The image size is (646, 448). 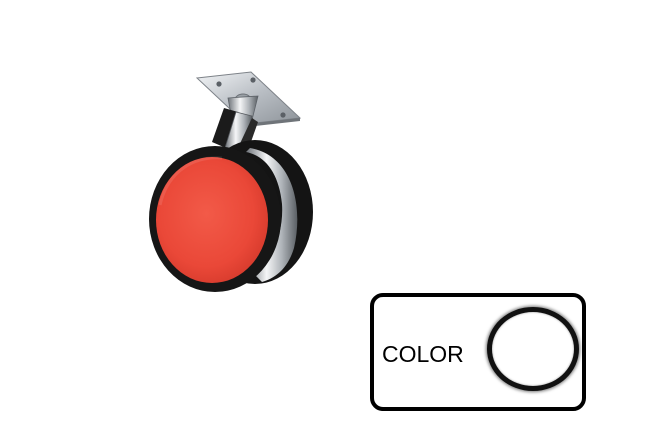 What do you see at coordinates (215, 219) in the screenshot?
I see `wheel-front` at bounding box center [215, 219].